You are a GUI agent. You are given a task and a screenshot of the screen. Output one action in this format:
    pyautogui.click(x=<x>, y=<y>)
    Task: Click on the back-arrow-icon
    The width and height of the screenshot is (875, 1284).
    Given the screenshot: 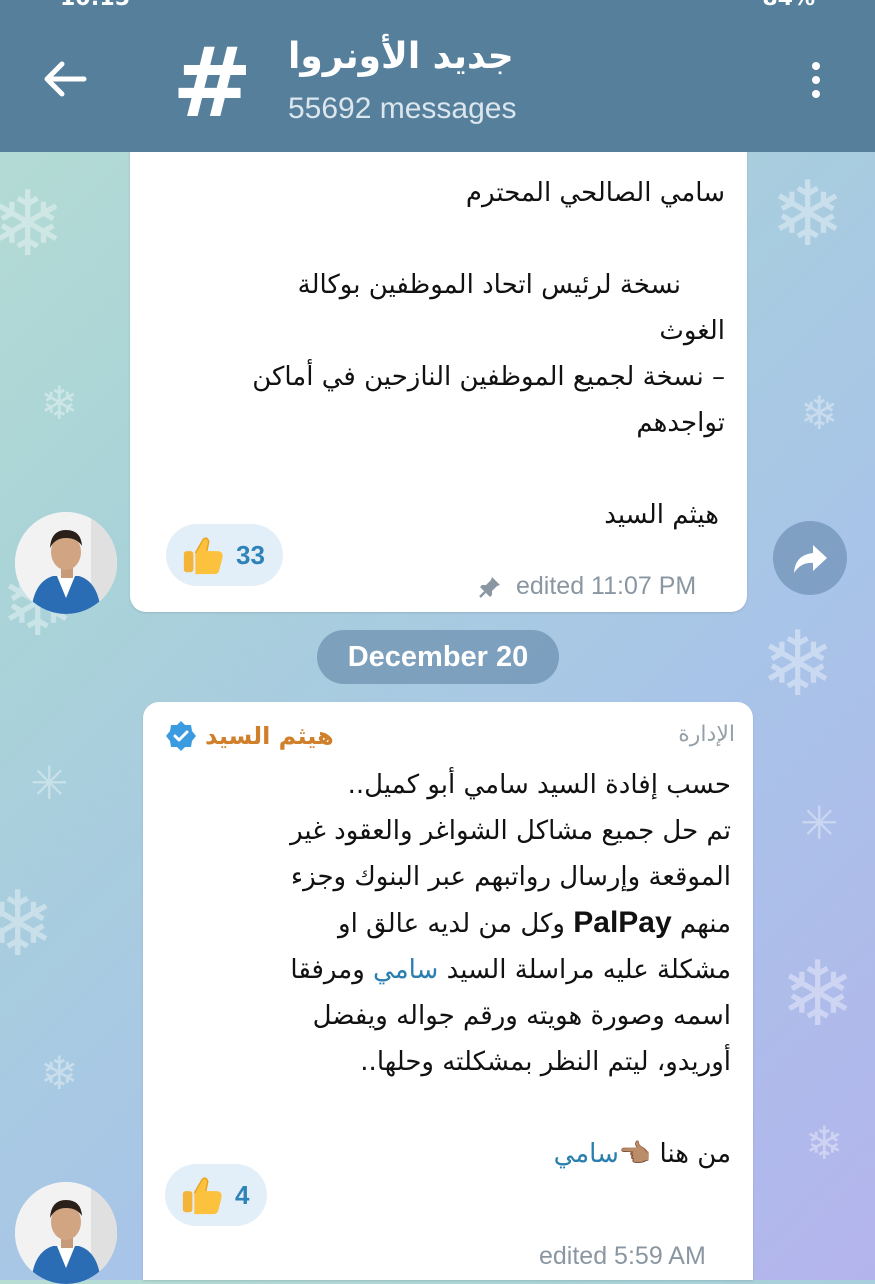 What is the action you would take?
    pyautogui.click(x=65, y=79)
    